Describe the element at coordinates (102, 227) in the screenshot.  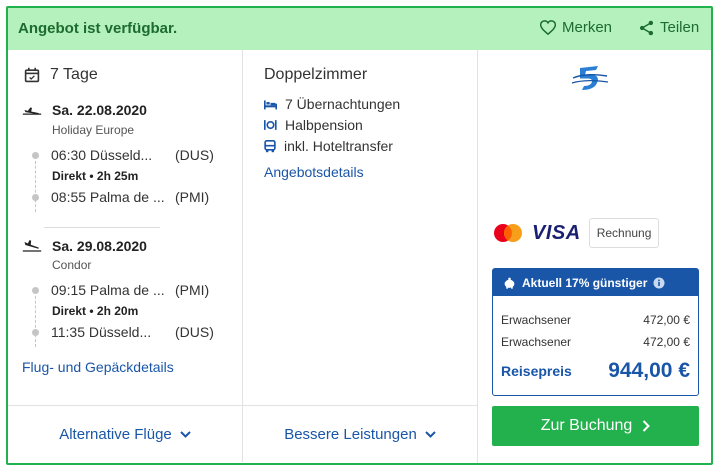
I see `flight-separator` at that location.